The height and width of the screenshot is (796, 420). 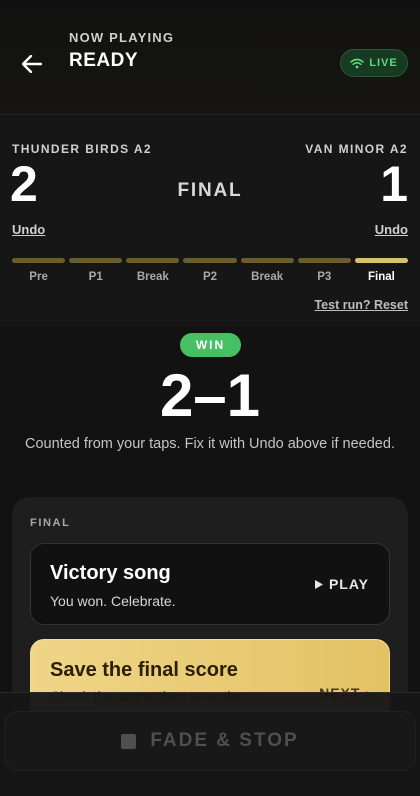 I want to click on now-playing-label: NOW PLAYING, so click(x=122, y=37).